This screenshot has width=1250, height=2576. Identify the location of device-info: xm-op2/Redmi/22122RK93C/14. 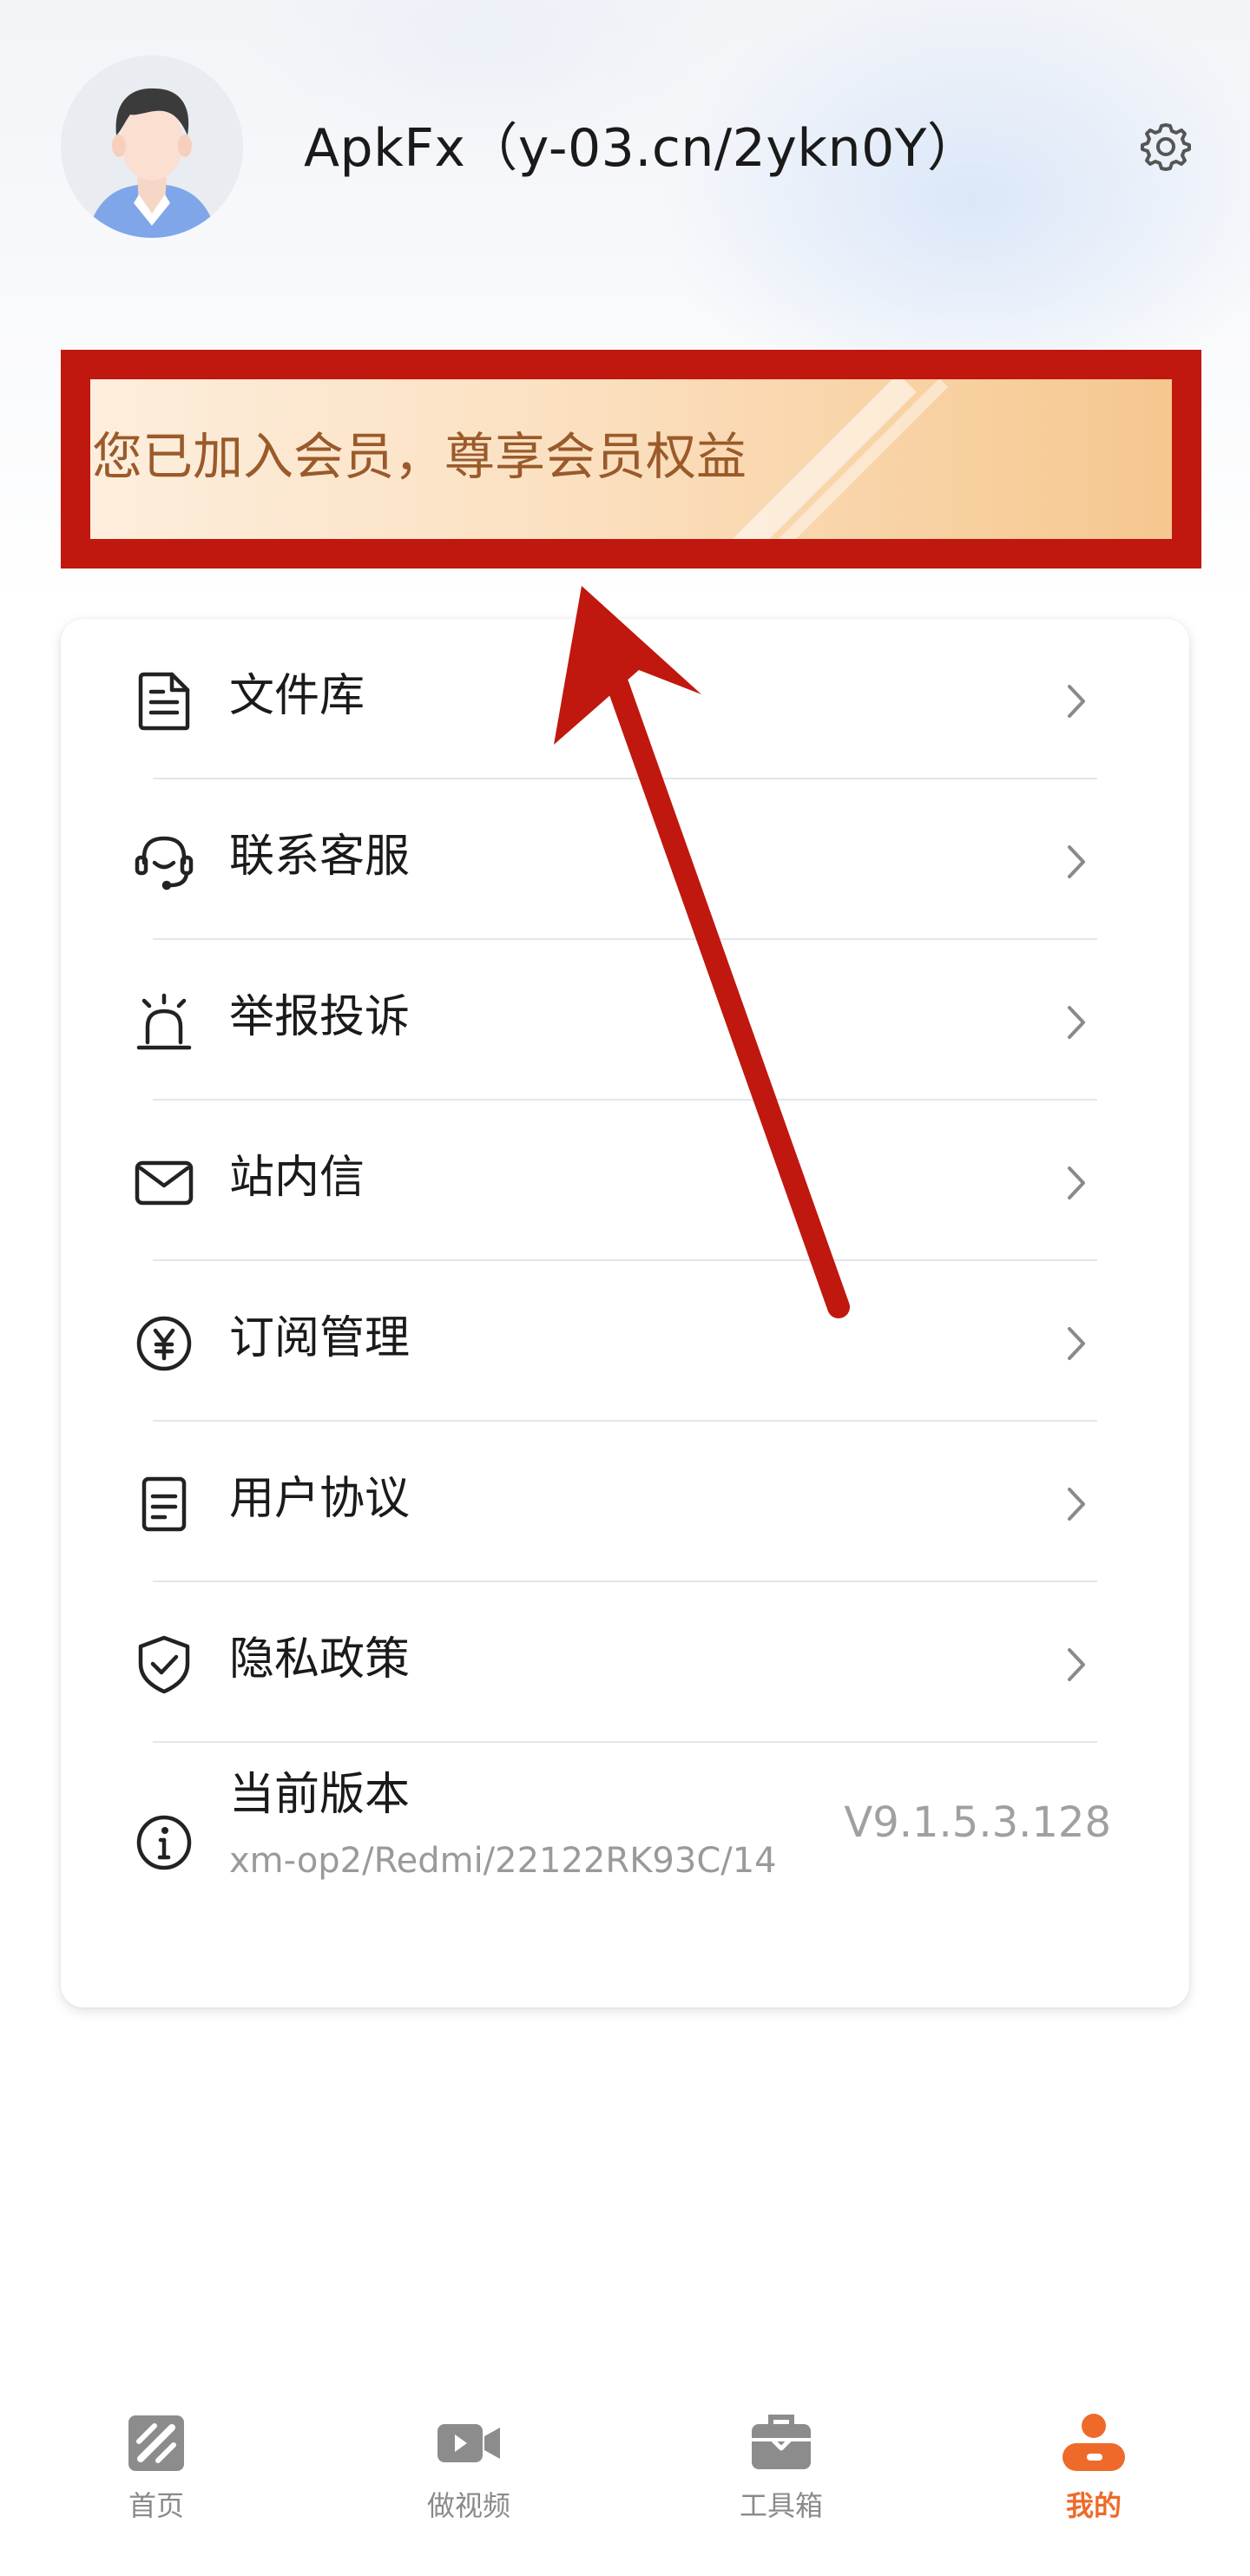
(503, 1861).